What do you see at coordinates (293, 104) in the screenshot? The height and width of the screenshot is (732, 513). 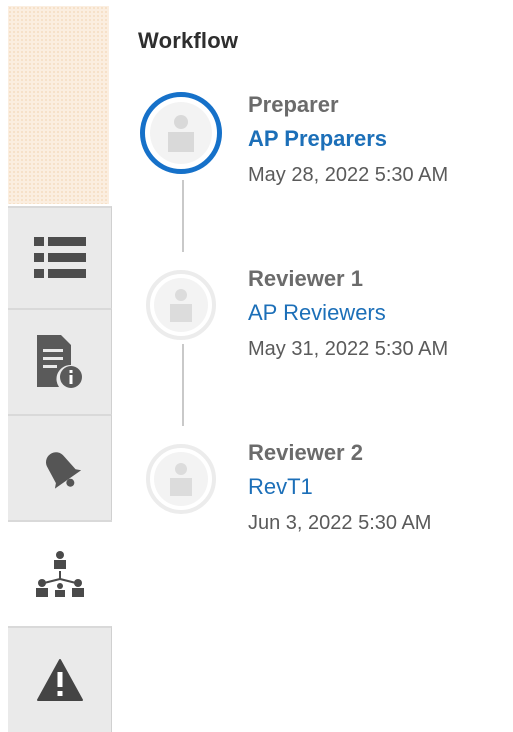 I see `step-role: Preparer` at bounding box center [293, 104].